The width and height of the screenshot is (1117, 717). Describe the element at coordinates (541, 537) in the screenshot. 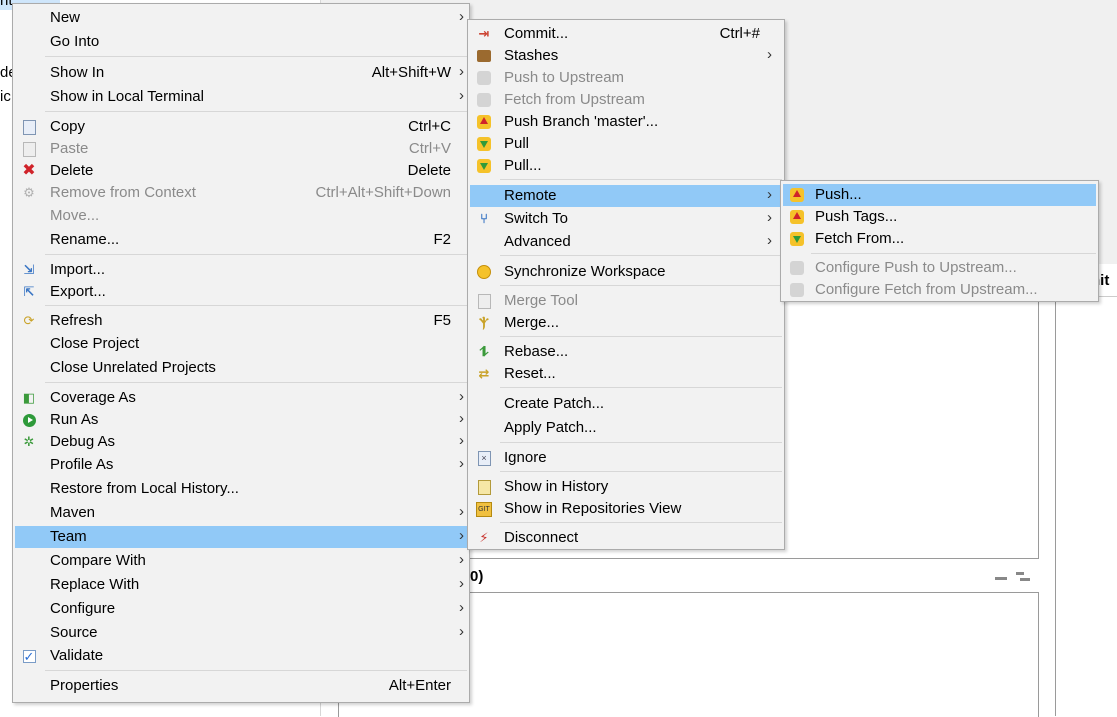

I see `menu-item-label: Disconnect` at that location.